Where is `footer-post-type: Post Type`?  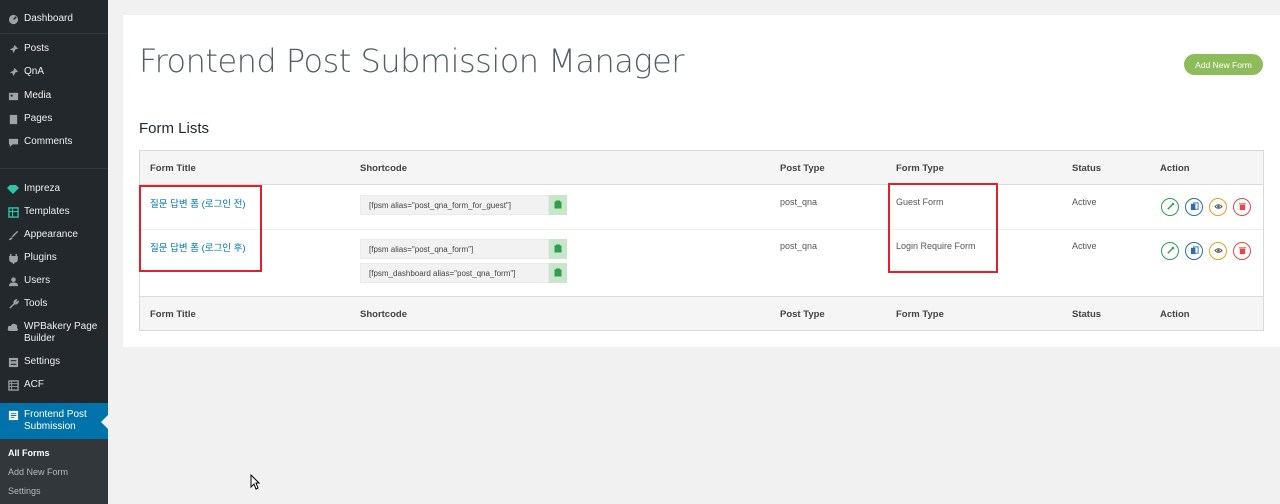
footer-post-type: Post Type is located at coordinates (802, 314).